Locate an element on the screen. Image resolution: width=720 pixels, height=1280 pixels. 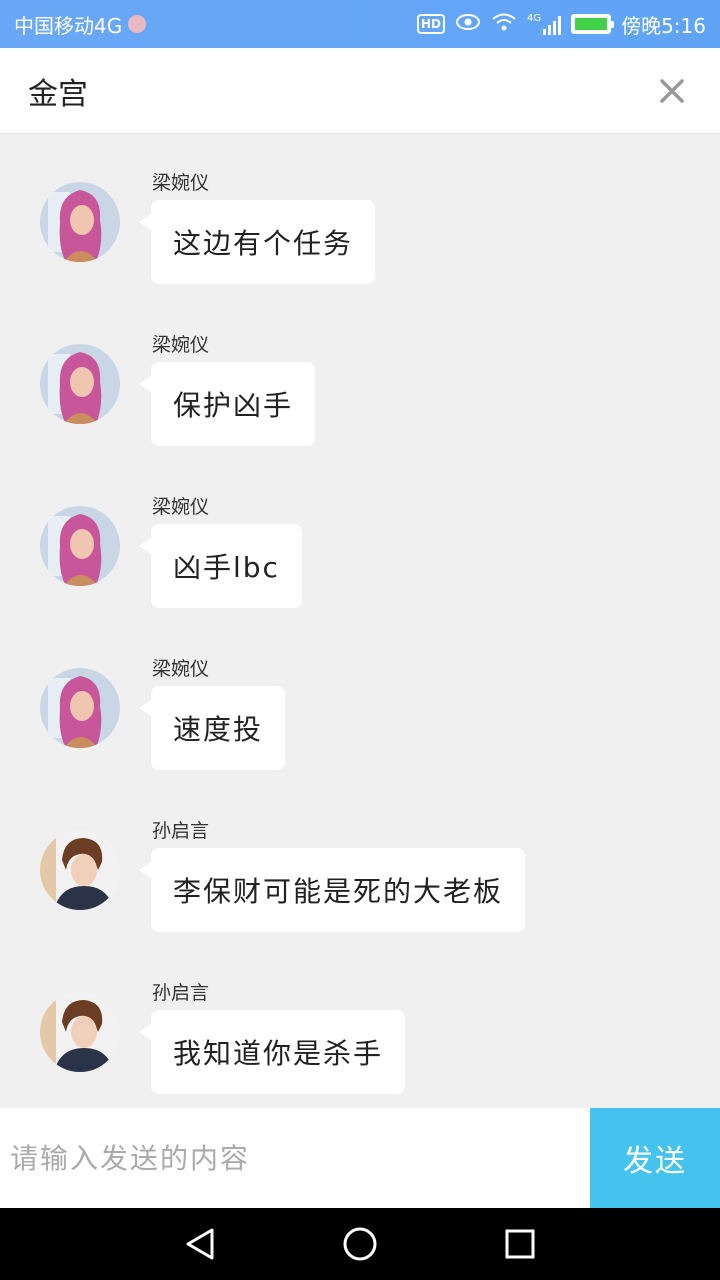
recent-apps-button is located at coordinates (520, 1244).